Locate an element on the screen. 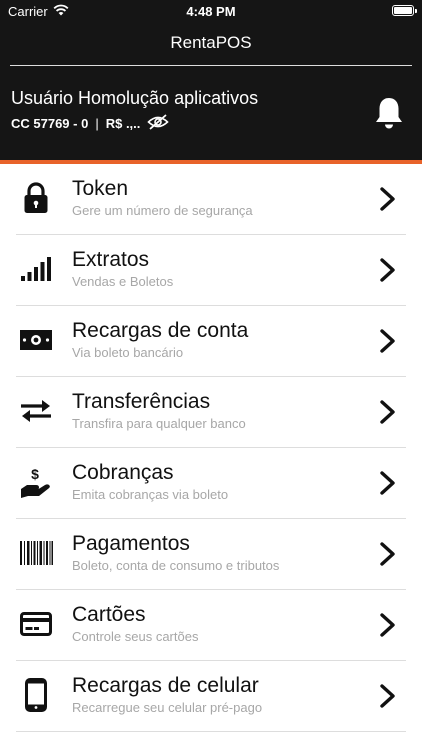 The height and width of the screenshot is (750, 422). mobile-phone-icon is located at coordinates (36, 695).